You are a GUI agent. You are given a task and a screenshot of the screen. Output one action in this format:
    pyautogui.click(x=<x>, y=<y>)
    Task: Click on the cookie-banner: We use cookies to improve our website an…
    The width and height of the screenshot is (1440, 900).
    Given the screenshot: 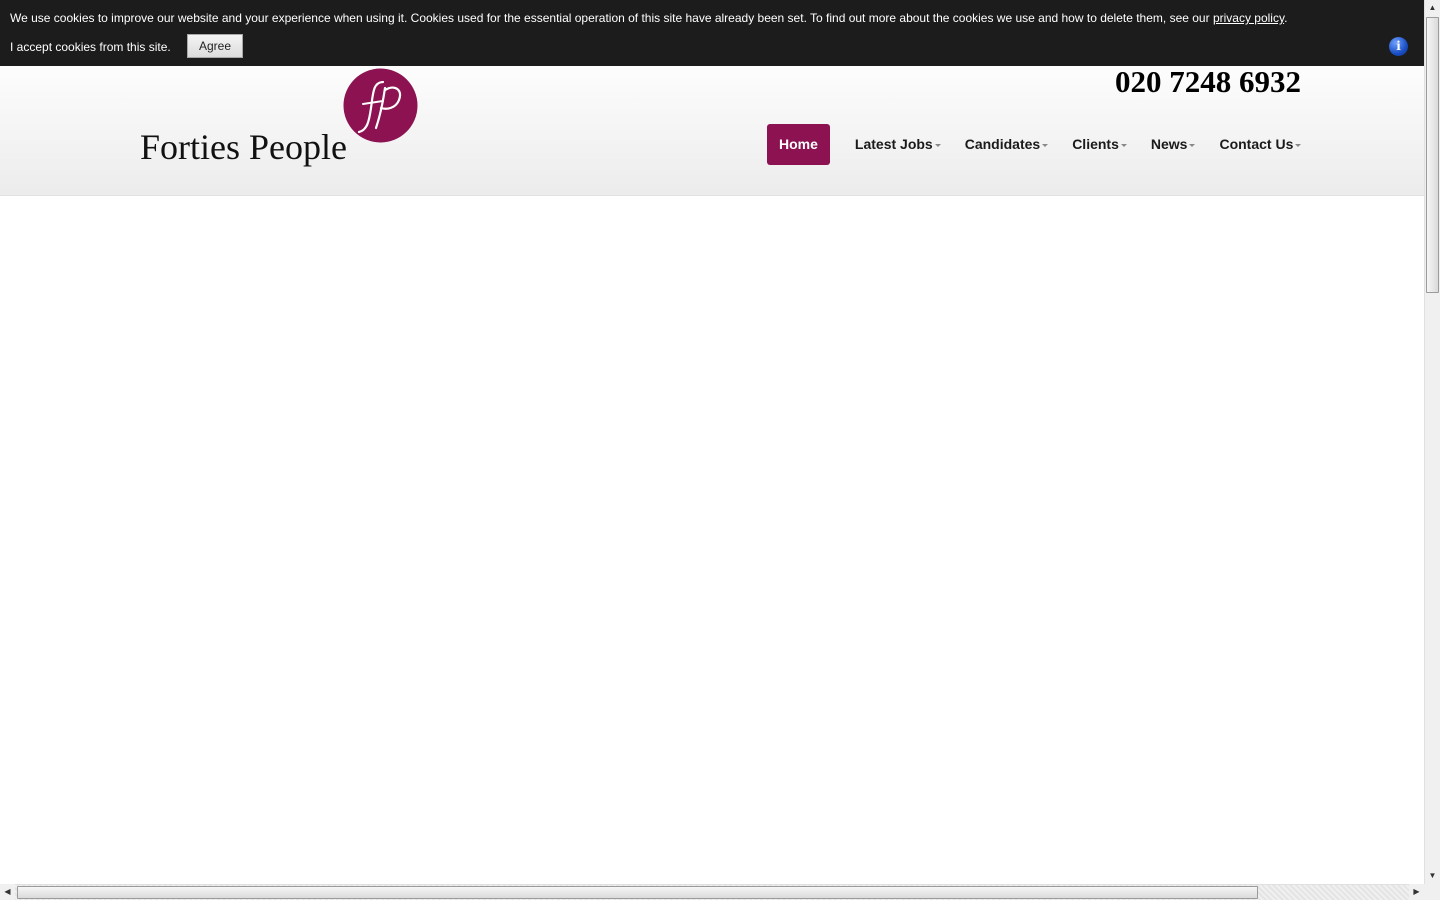 What is the action you would take?
    pyautogui.click(x=712, y=33)
    